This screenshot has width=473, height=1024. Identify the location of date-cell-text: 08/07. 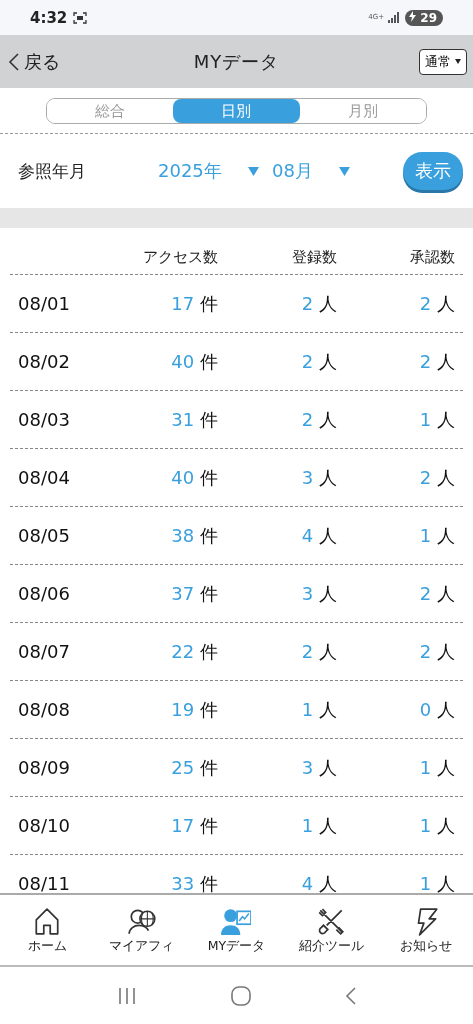
(44, 651).